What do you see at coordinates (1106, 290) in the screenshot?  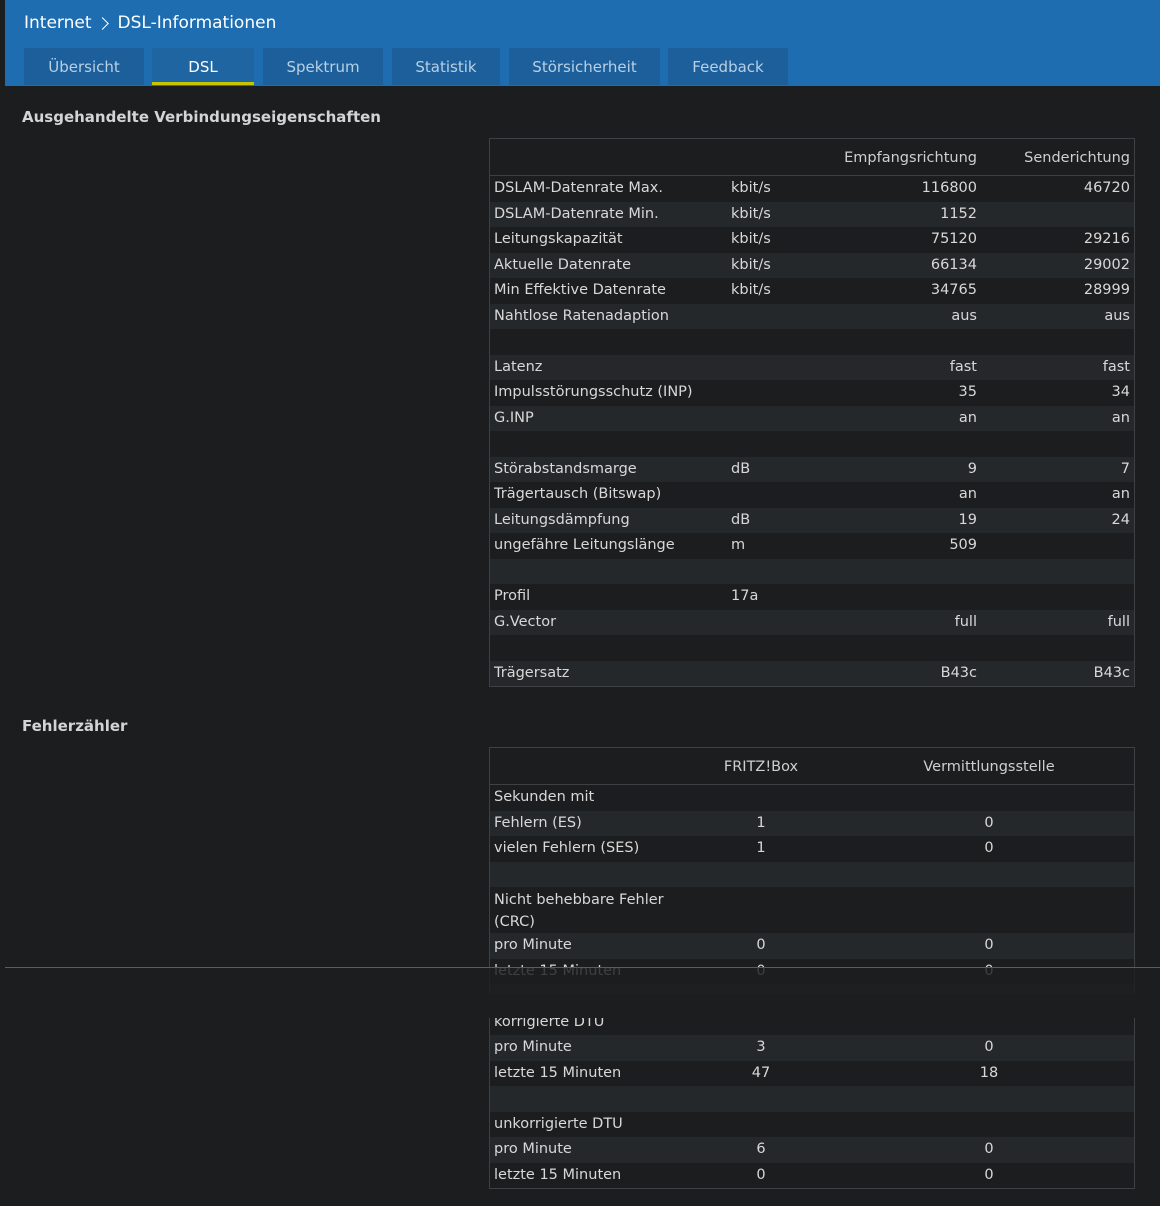 I see `row-send-value: 28999` at bounding box center [1106, 290].